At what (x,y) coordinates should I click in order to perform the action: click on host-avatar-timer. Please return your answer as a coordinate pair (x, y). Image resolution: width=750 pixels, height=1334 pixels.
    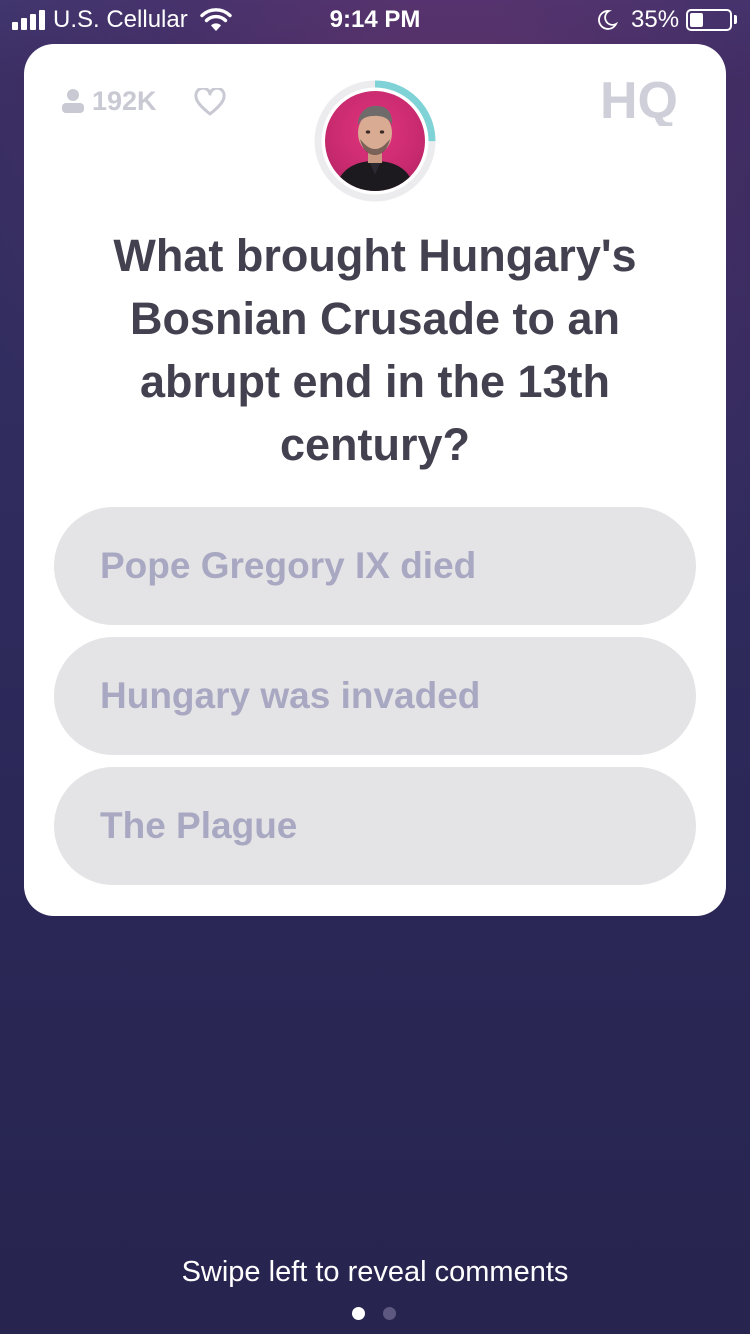
    Looking at the image, I should click on (375, 141).